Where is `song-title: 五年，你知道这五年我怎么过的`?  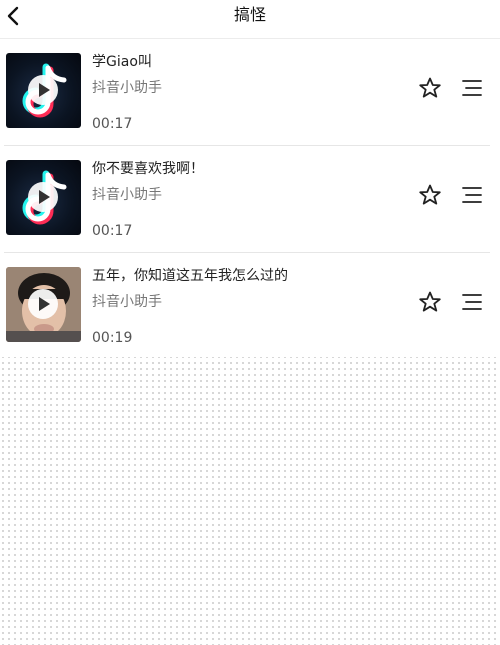 song-title: 五年，你知道这五年我怎么过的 is located at coordinates (190, 276).